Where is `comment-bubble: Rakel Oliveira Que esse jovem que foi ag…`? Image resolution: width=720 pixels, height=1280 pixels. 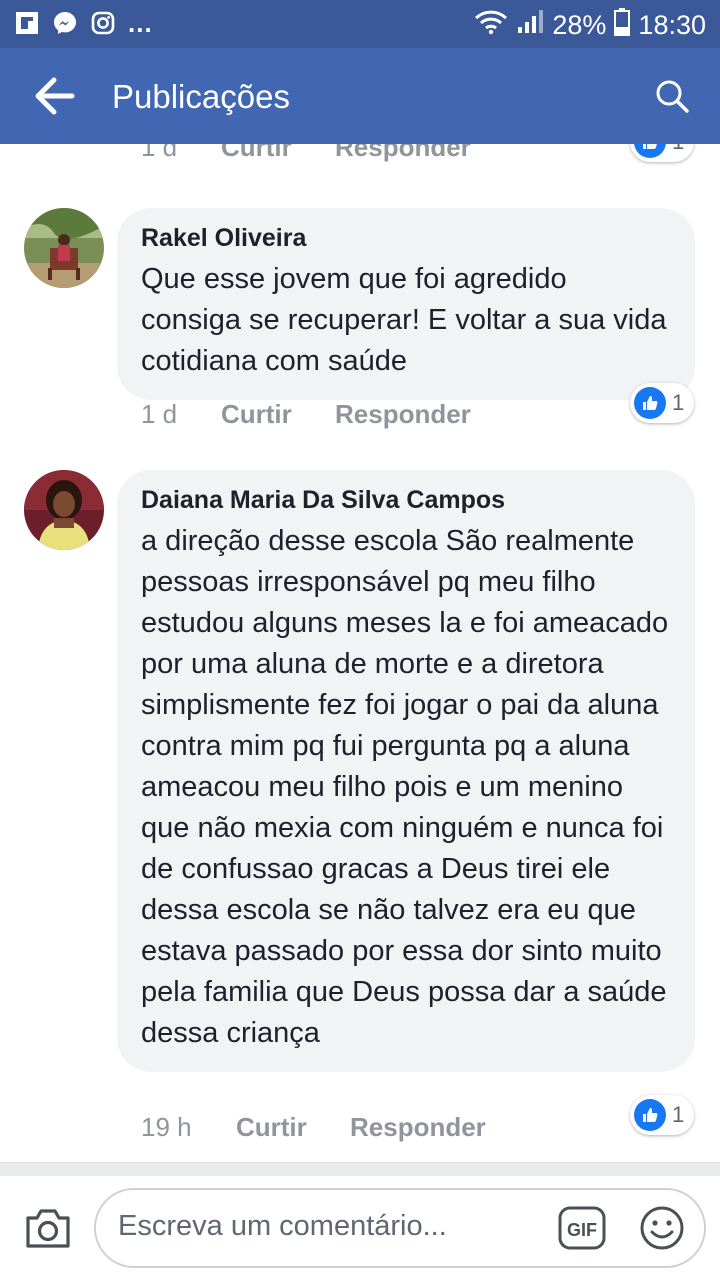 comment-bubble: Rakel Oliveira Que esse jovem que foi ag… is located at coordinates (406, 304).